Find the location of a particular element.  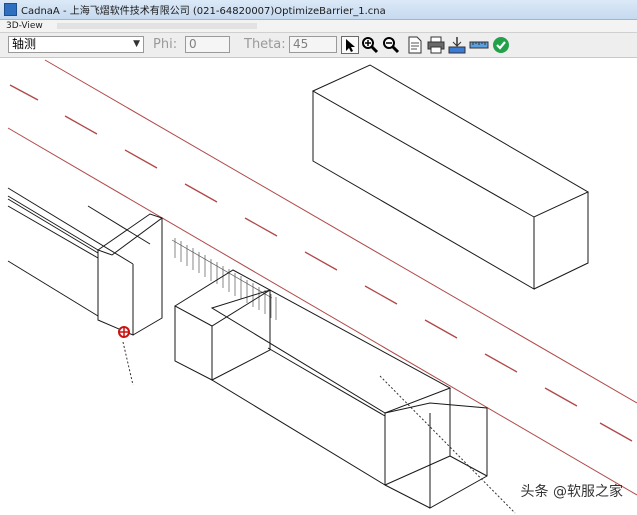

document-icon is located at coordinates (415, 45).